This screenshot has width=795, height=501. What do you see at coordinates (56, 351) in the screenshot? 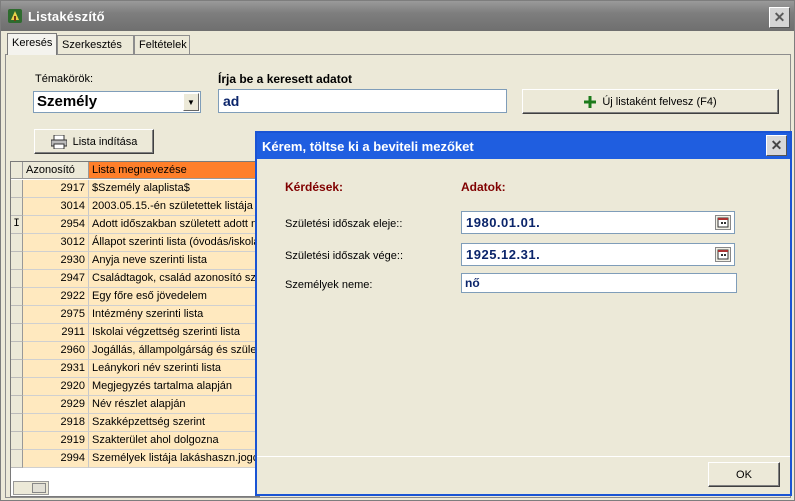
I see `row-id-cell: 2960` at bounding box center [56, 351].